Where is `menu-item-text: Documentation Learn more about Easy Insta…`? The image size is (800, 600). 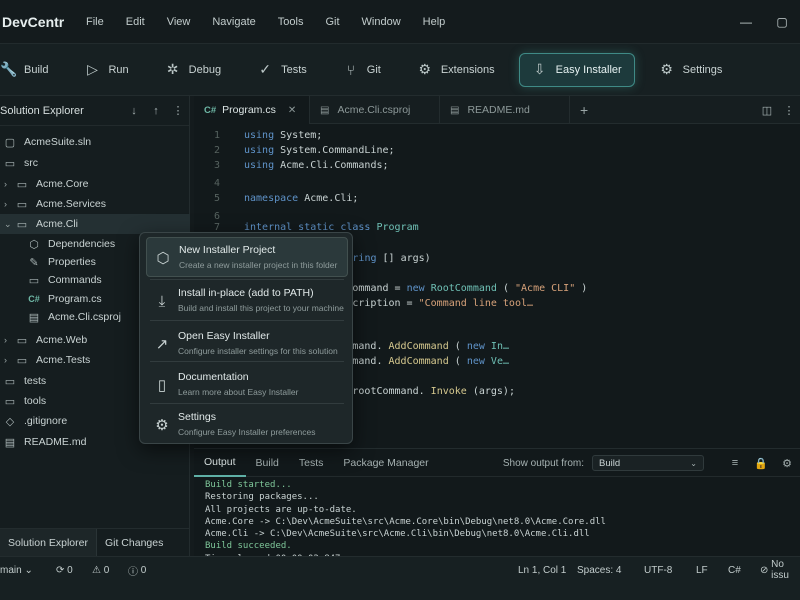 menu-item-text: Documentation Learn more about Easy Insta… is located at coordinates (238, 381).